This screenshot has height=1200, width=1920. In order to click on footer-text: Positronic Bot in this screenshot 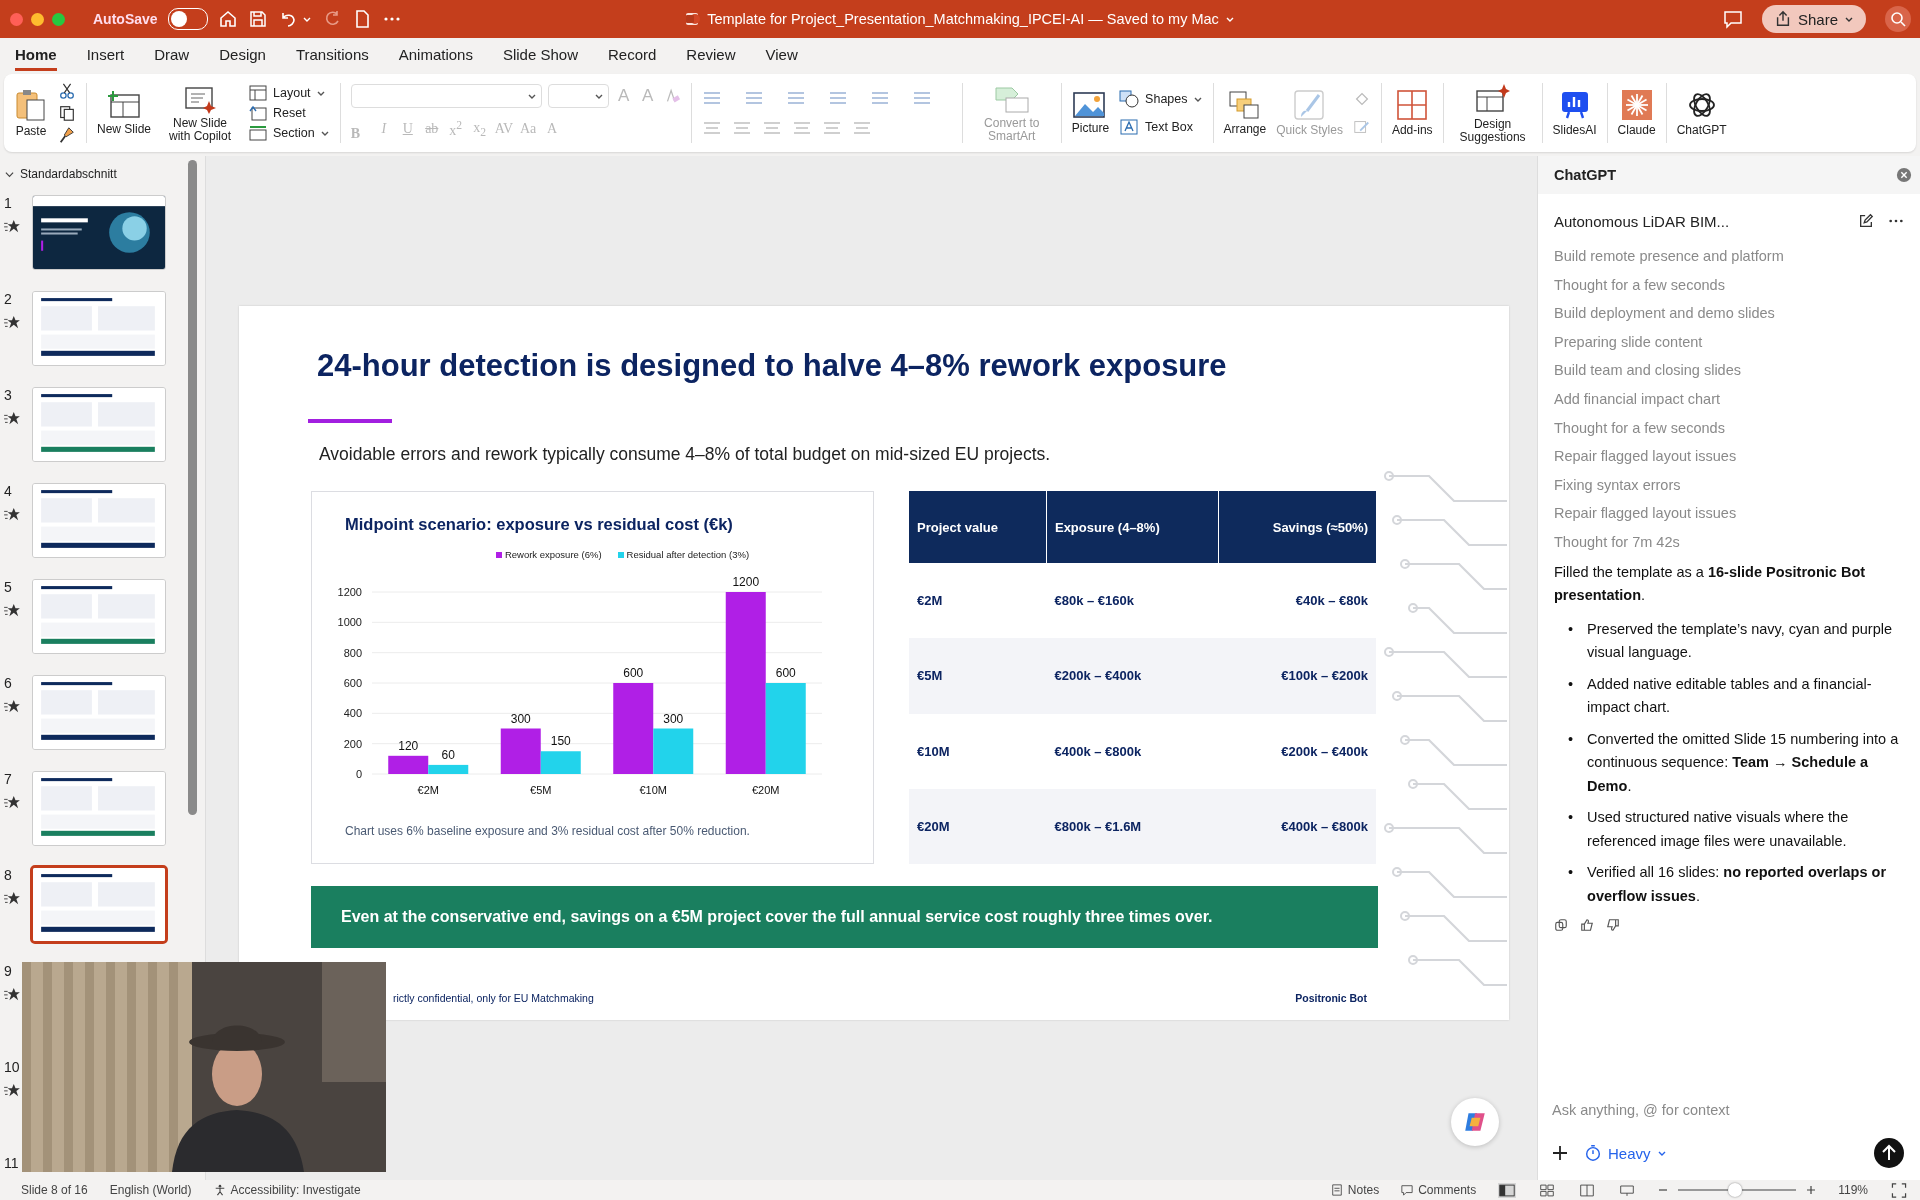, I will do `click(1331, 998)`.